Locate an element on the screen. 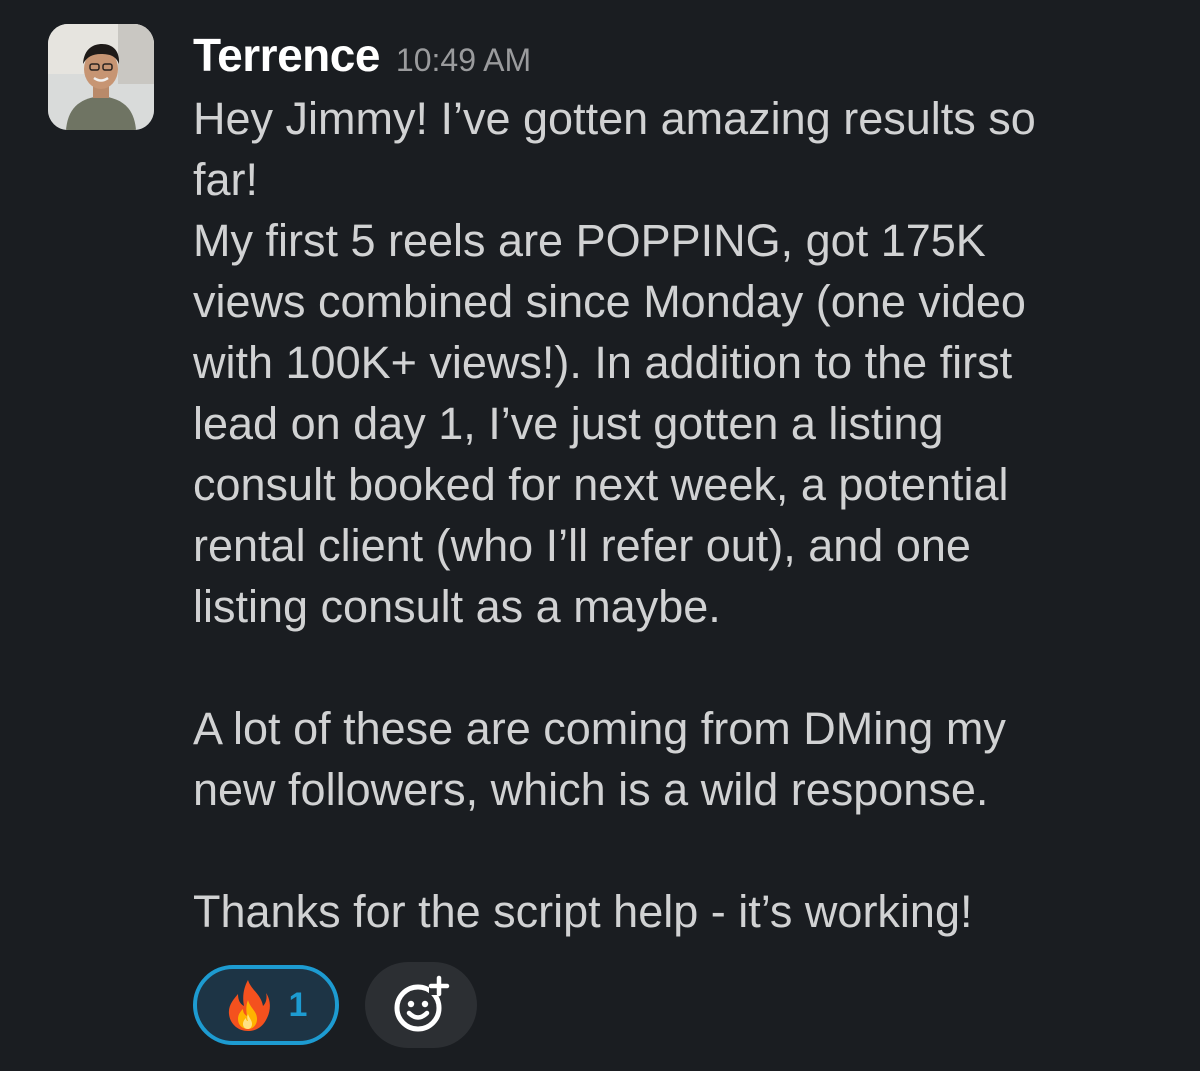 This screenshot has width=1200, height=1071. message-line: views combined since Monday (one video is located at coordinates (609, 301).